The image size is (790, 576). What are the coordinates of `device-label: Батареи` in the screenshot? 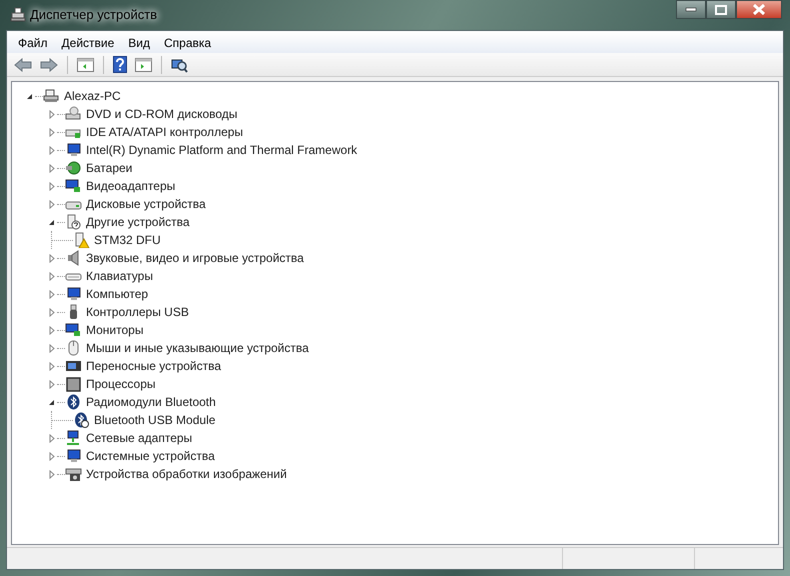 It's located at (109, 168).